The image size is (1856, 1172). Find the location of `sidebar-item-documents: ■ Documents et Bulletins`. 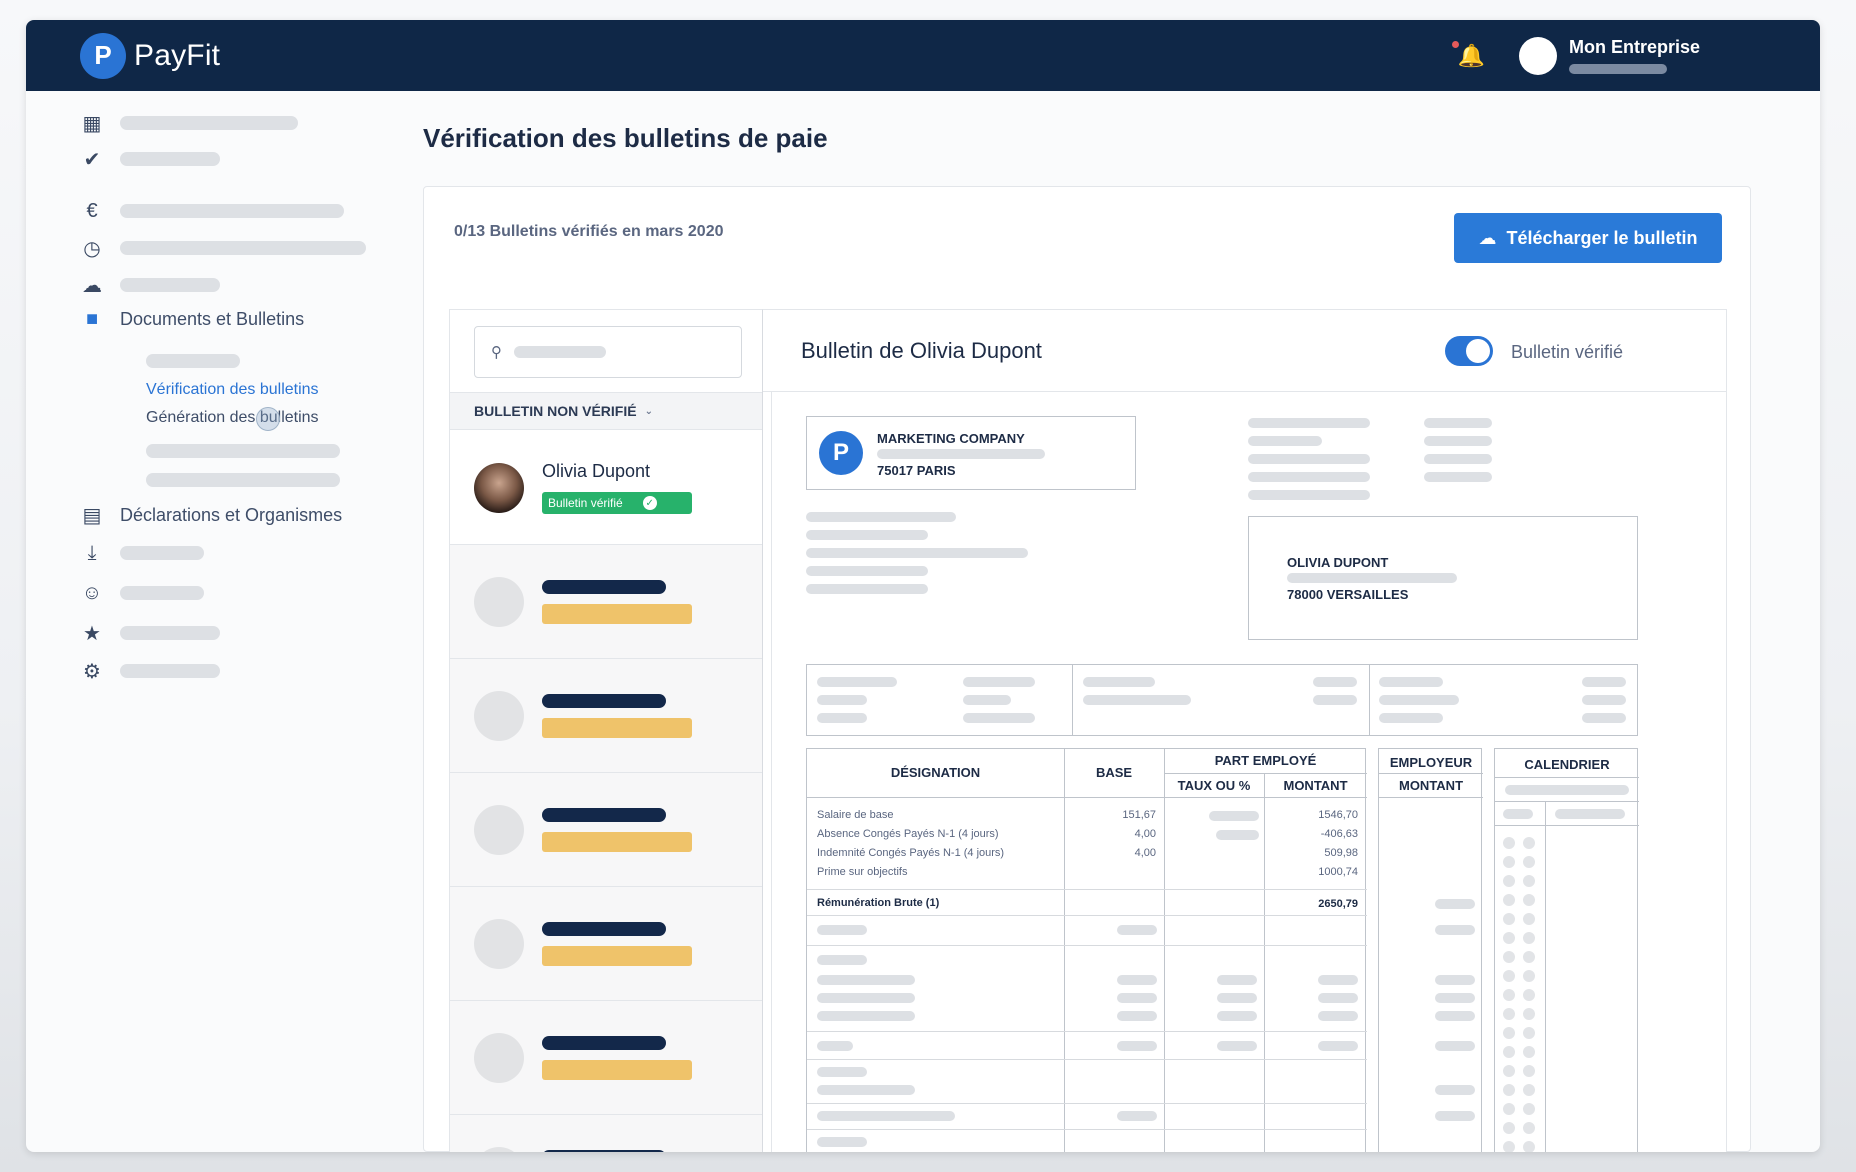

sidebar-item-documents: ■ Documents et Bulletins is located at coordinates (192, 319).